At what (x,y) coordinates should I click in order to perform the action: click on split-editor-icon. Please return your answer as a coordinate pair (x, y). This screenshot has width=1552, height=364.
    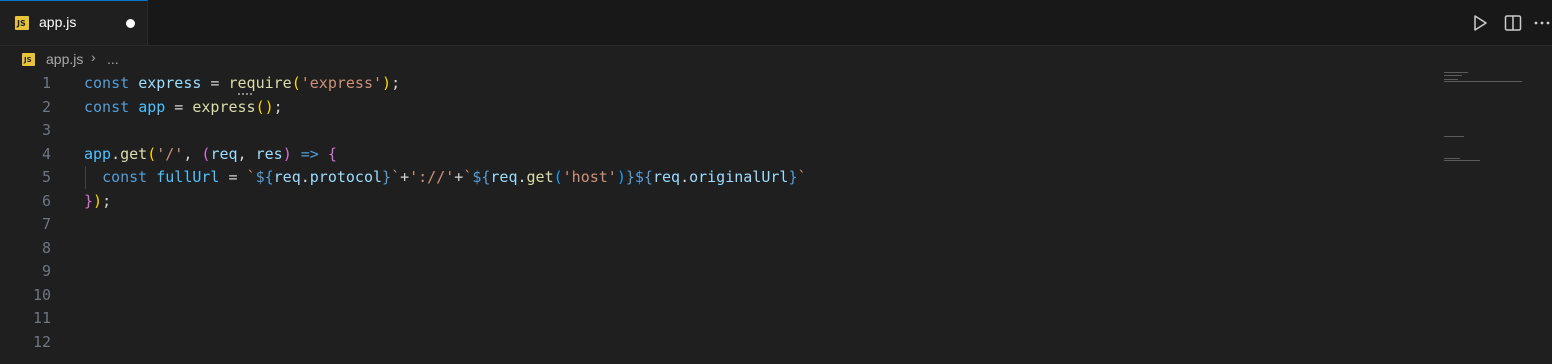
    Looking at the image, I should click on (1513, 23).